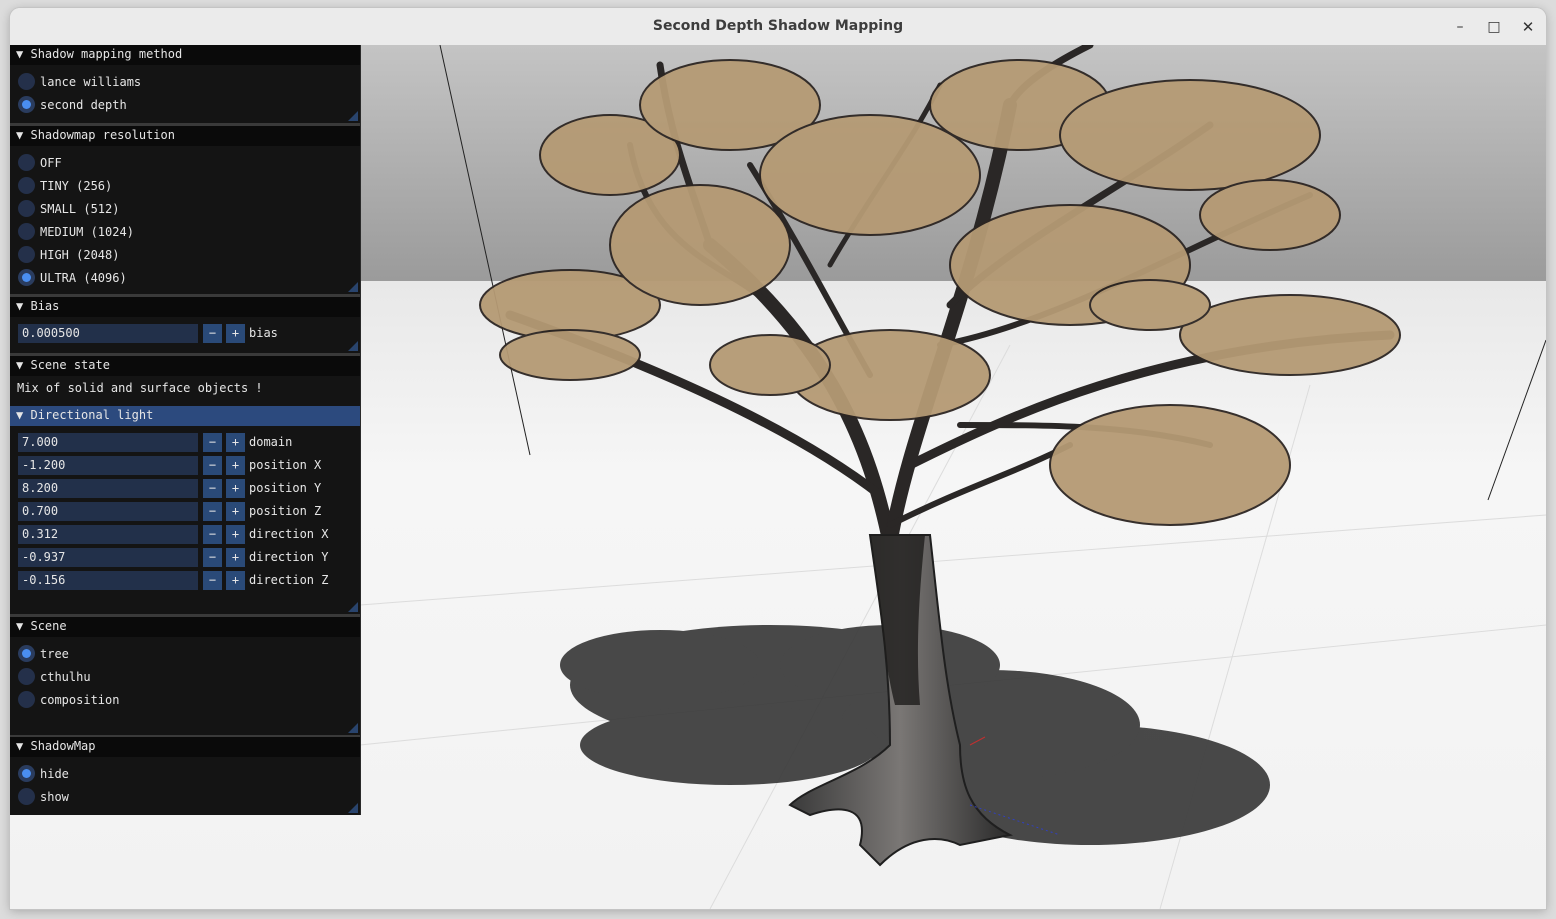 The width and height of the screenshot is (1556, 919). I want to click on light-position-y-input: 8.200, so click(108, 488).